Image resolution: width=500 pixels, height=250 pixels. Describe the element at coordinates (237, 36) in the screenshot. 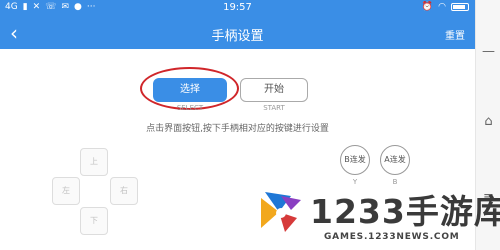

I see `page-title: 手柄设置` at that location.